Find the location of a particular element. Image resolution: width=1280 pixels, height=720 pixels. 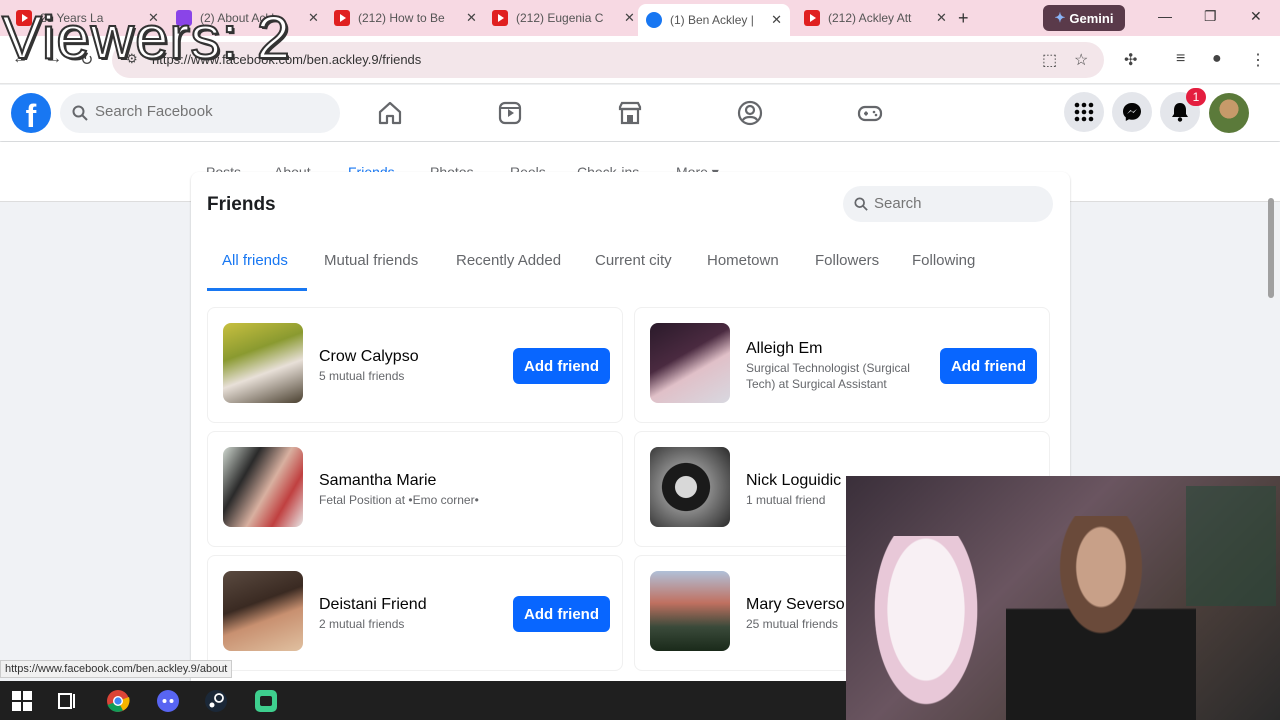

new-tab-button: + is located at coordinates (963, 18).